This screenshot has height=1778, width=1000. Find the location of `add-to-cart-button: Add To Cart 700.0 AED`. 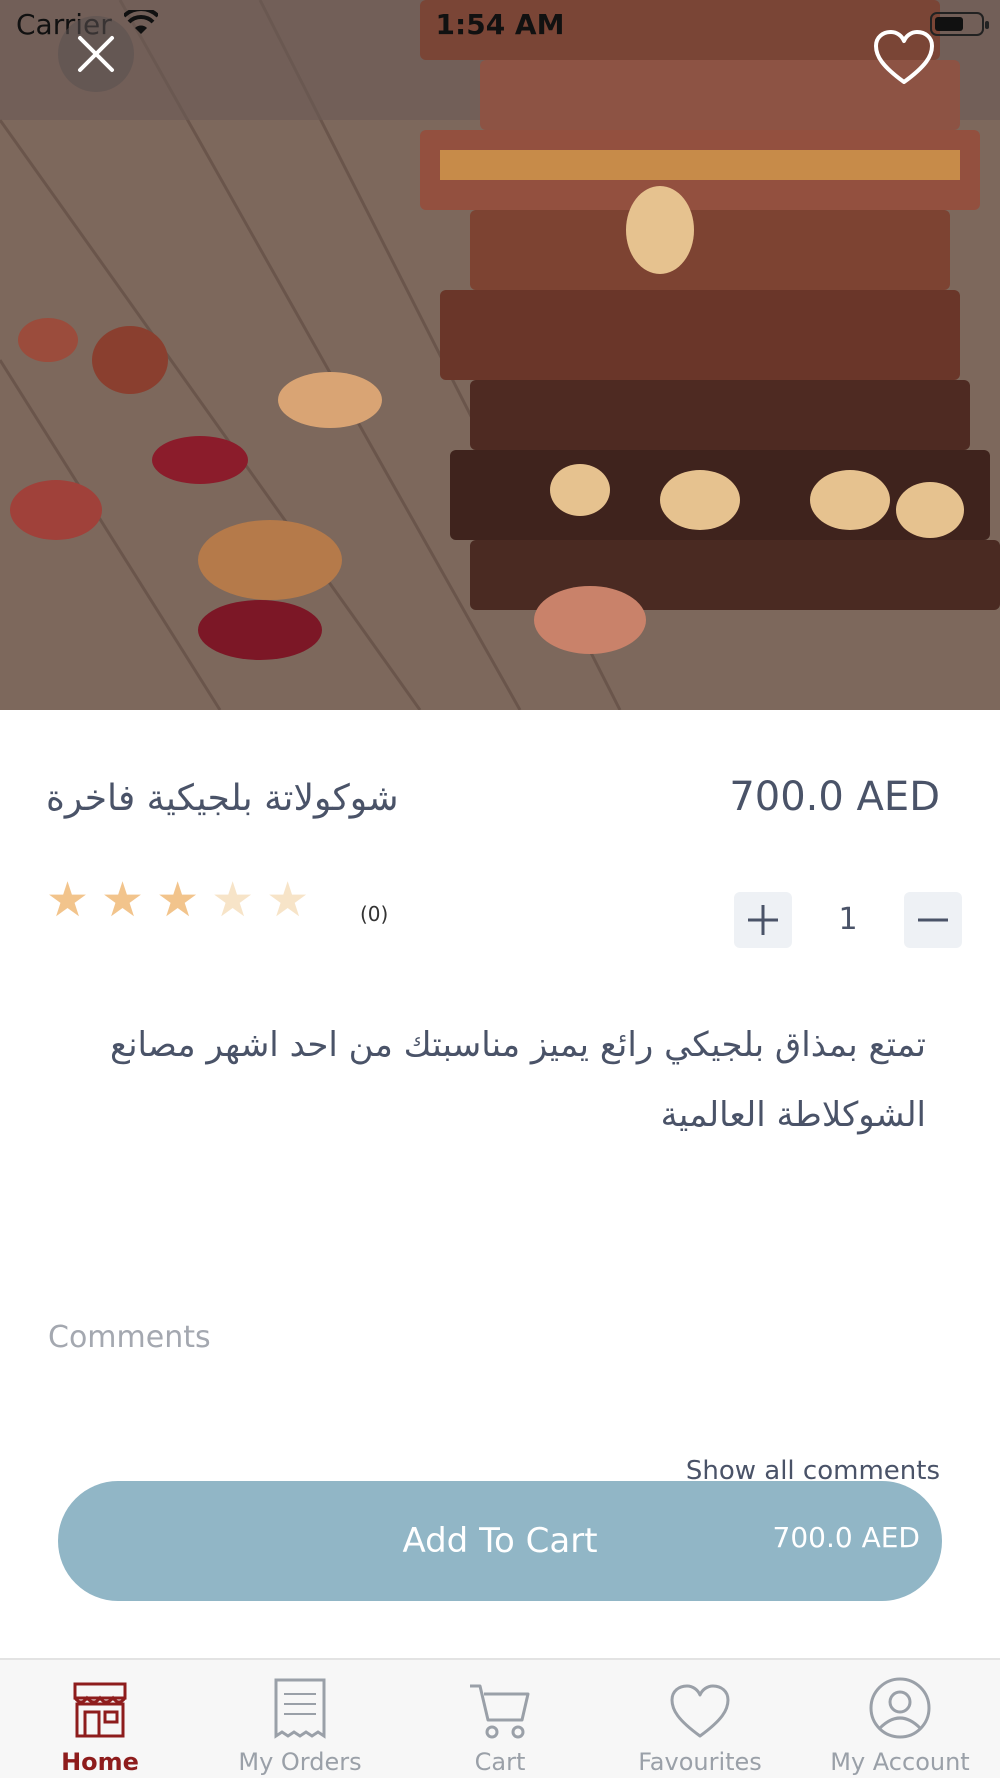

add-to-cart-button: Add To Cart 700.0 AED is located at coordinates (500, 1541).